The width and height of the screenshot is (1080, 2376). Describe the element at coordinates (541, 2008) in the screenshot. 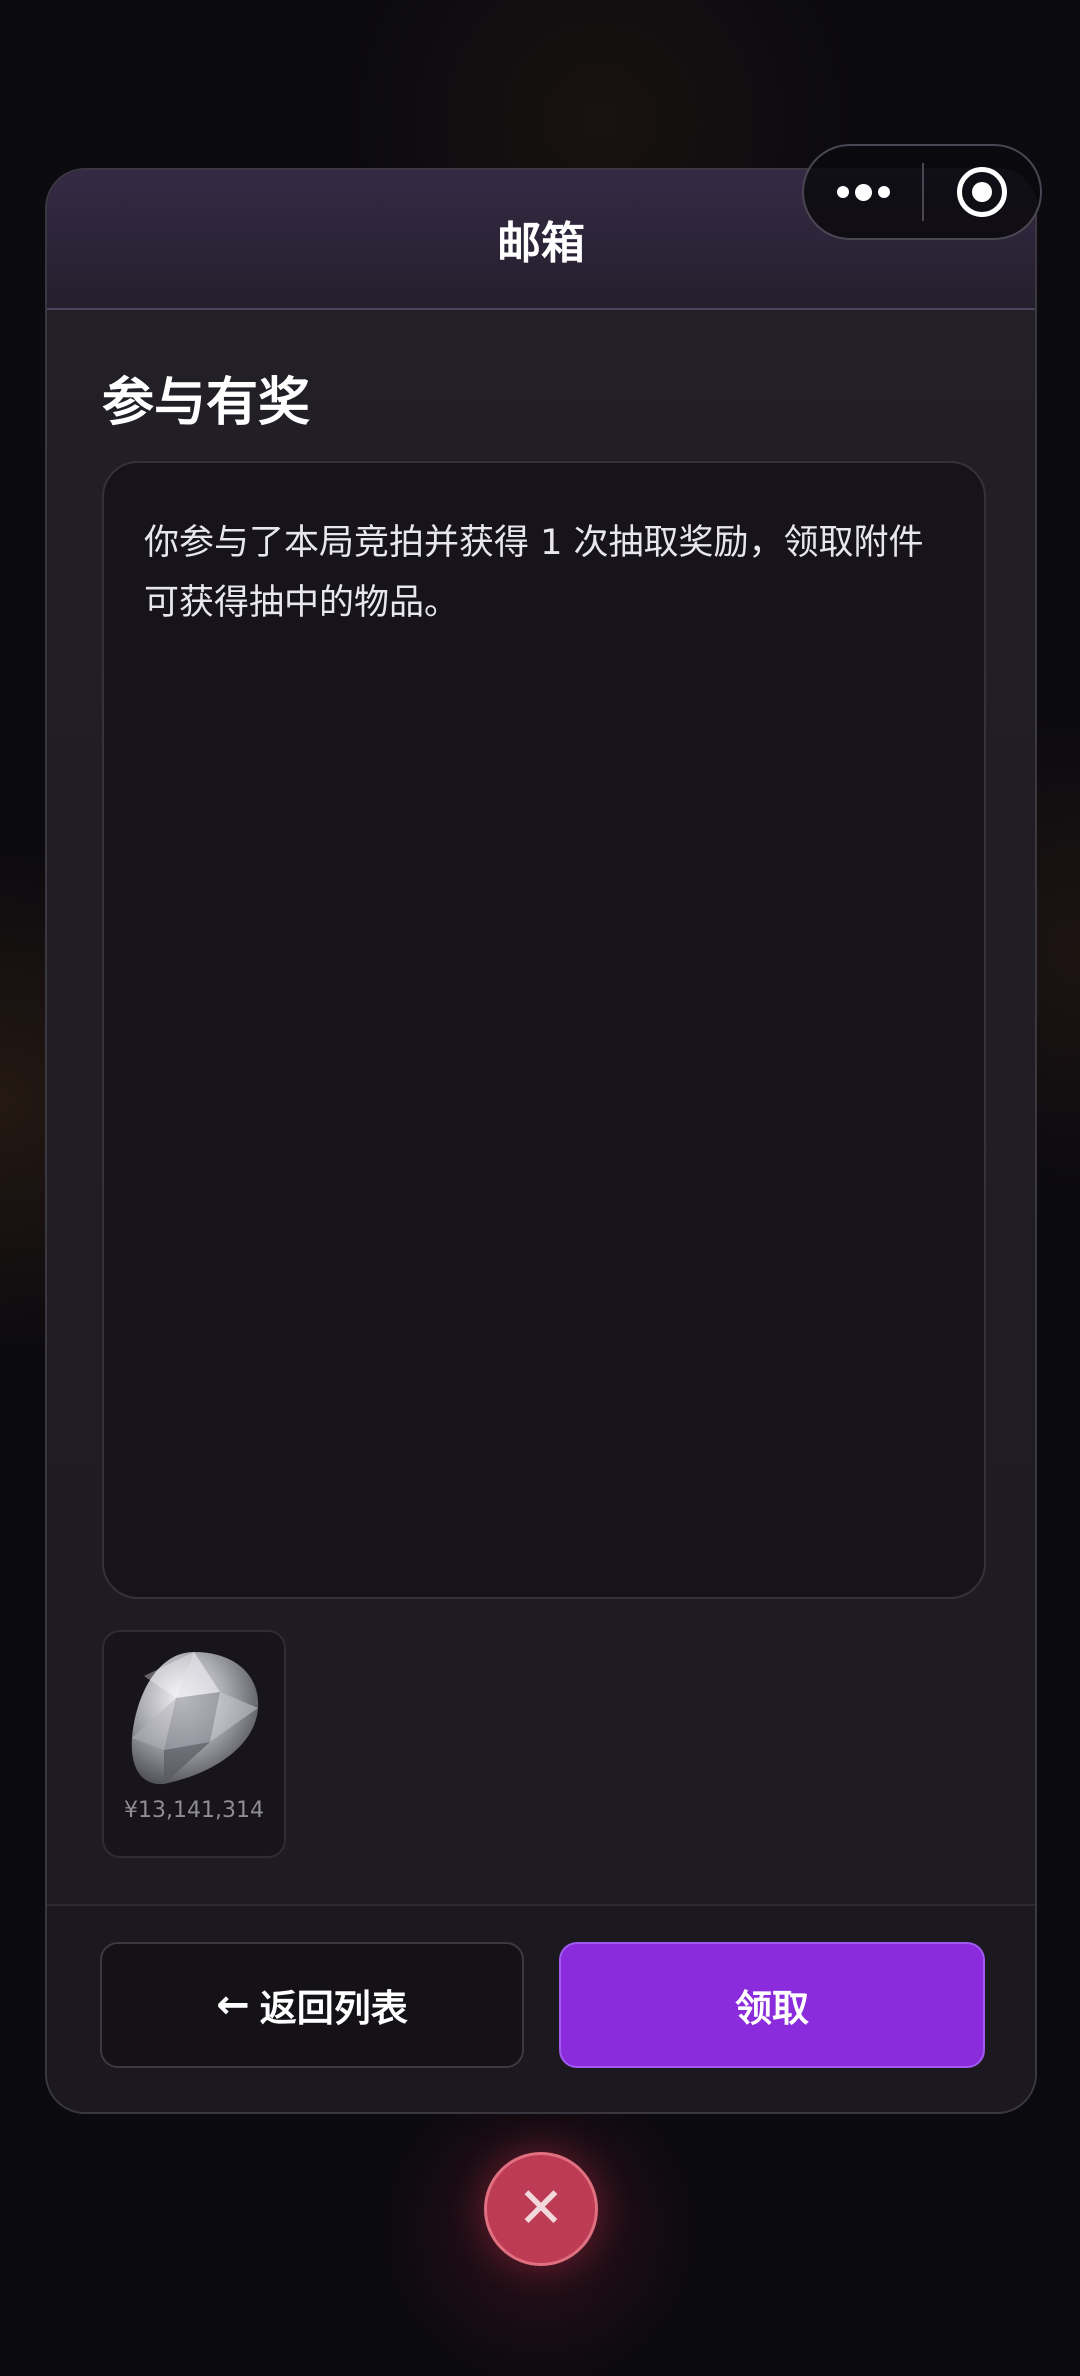

I see `modal-footer: ← 返回列表 领取` at that location.